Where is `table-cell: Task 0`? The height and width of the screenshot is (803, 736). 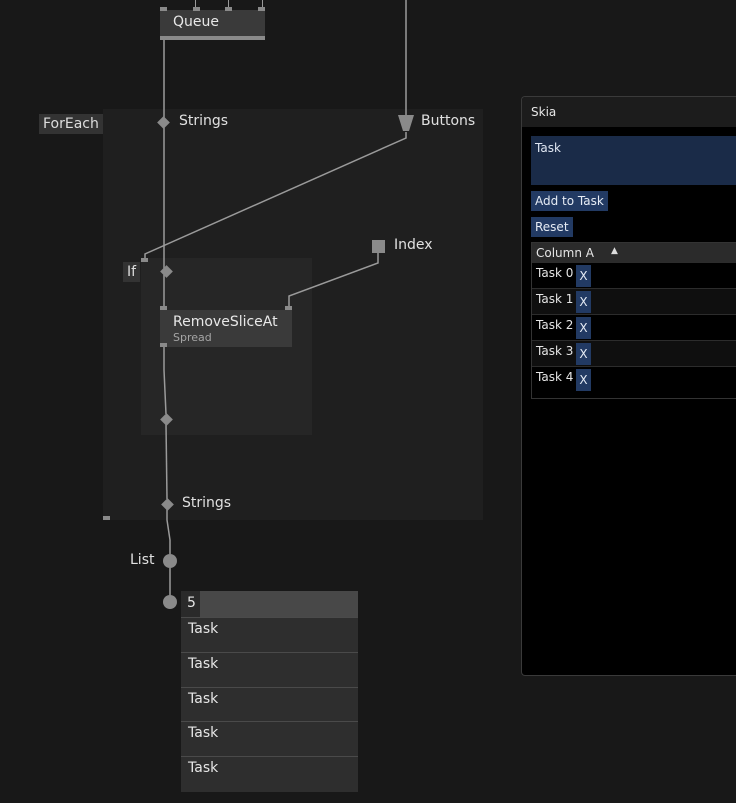 table-cell: Task 0 is located at coordinates (555, 273).